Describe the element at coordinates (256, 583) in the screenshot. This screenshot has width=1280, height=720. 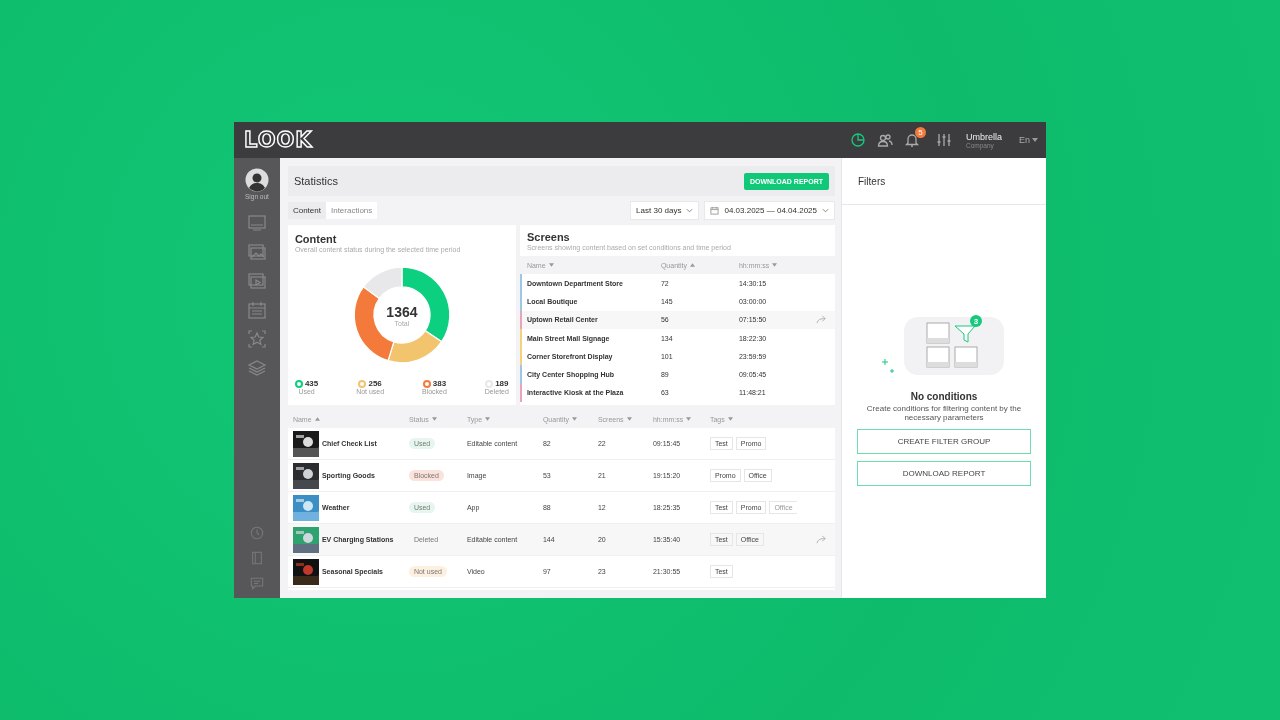
I see `chat-icon` at that location.